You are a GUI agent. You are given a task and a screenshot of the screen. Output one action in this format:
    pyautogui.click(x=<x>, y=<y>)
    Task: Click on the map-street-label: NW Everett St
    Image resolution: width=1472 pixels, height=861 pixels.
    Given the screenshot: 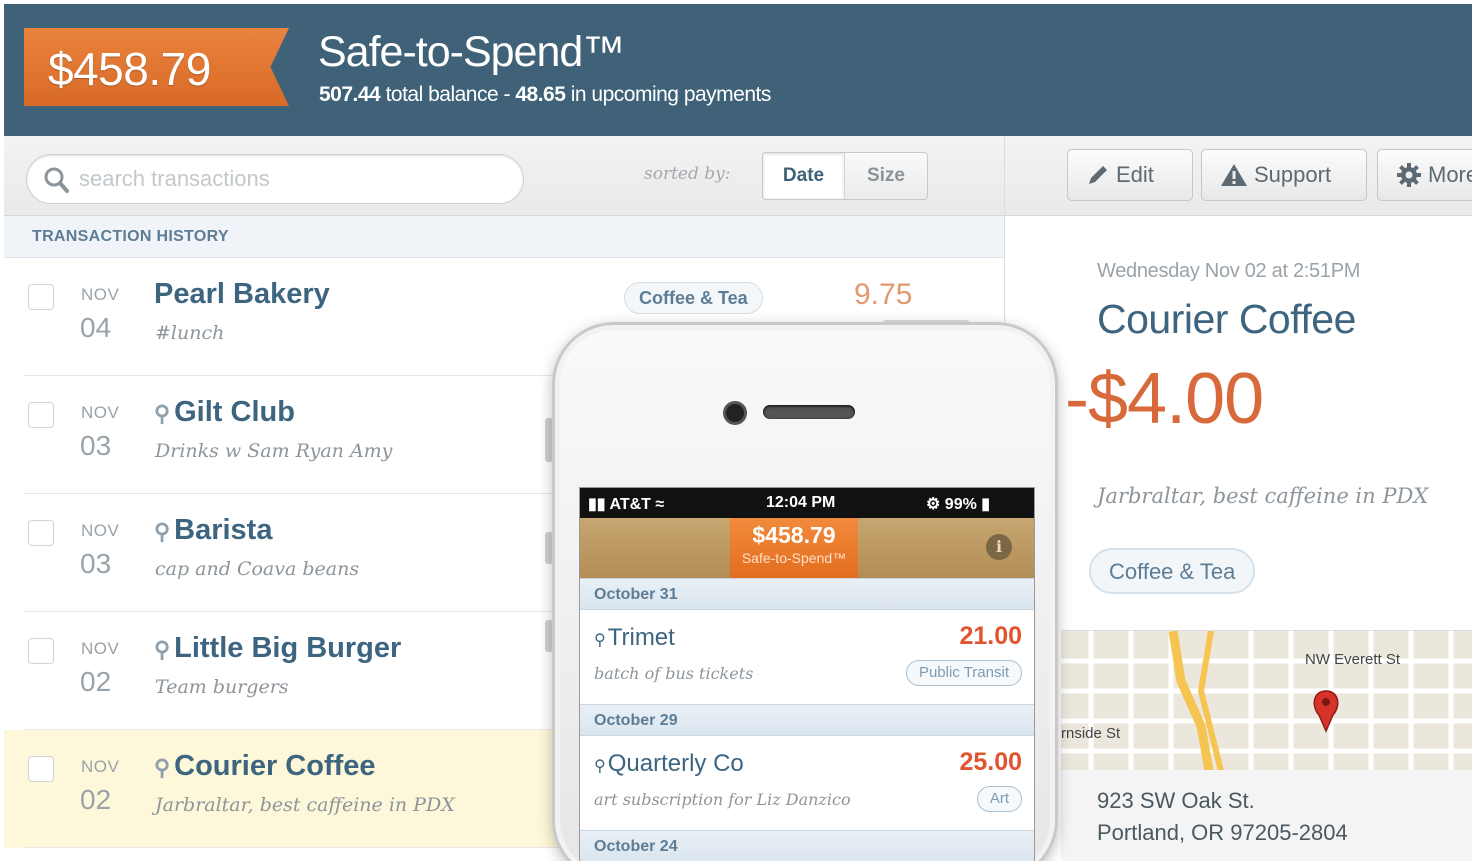 What is the action you would take?
    pyautogui.click(x=1353, y=659)
    